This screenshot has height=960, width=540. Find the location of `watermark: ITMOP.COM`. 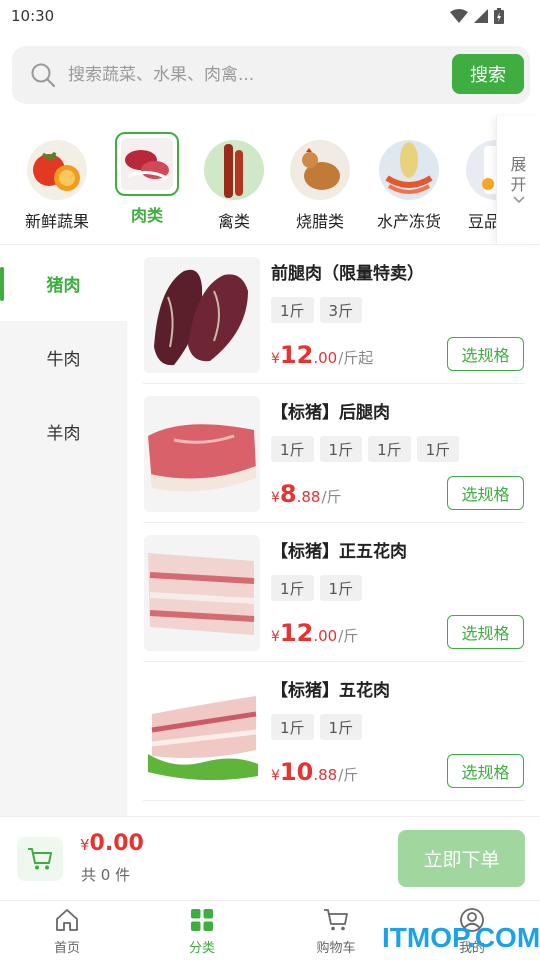

watermark: ITMOP.COM is located at coordinates (461, 937).